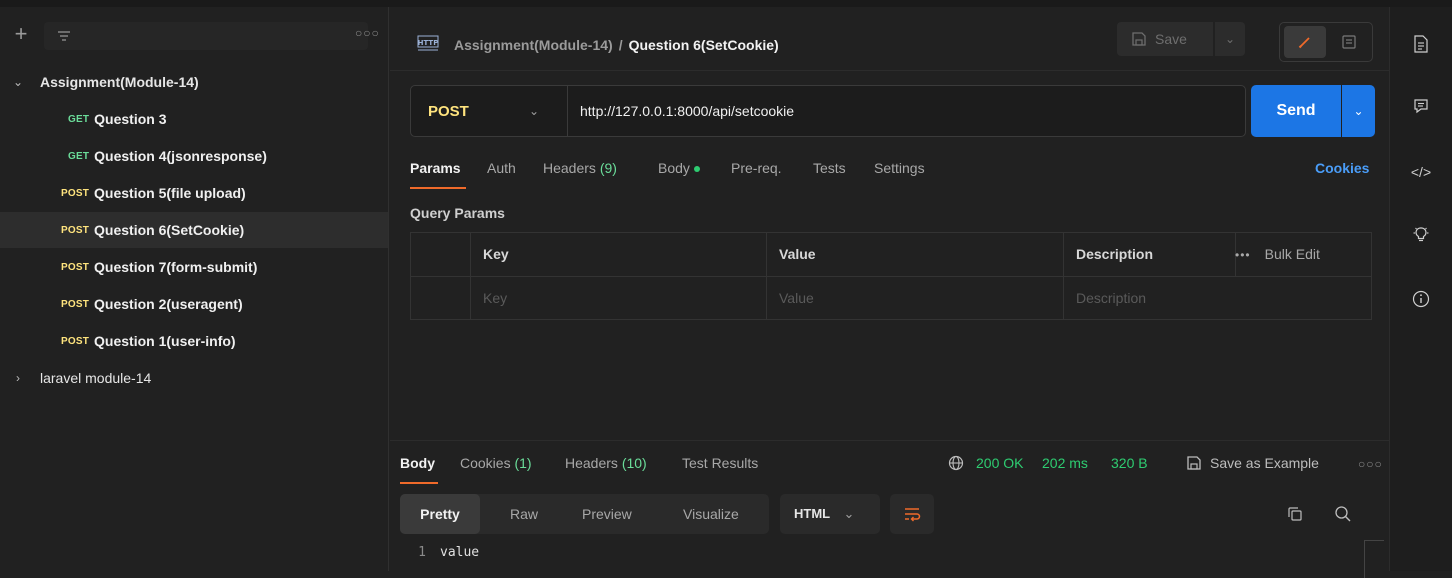 The image size is (1452, 578). I want to click on method-value: POST, so click(448, 111).